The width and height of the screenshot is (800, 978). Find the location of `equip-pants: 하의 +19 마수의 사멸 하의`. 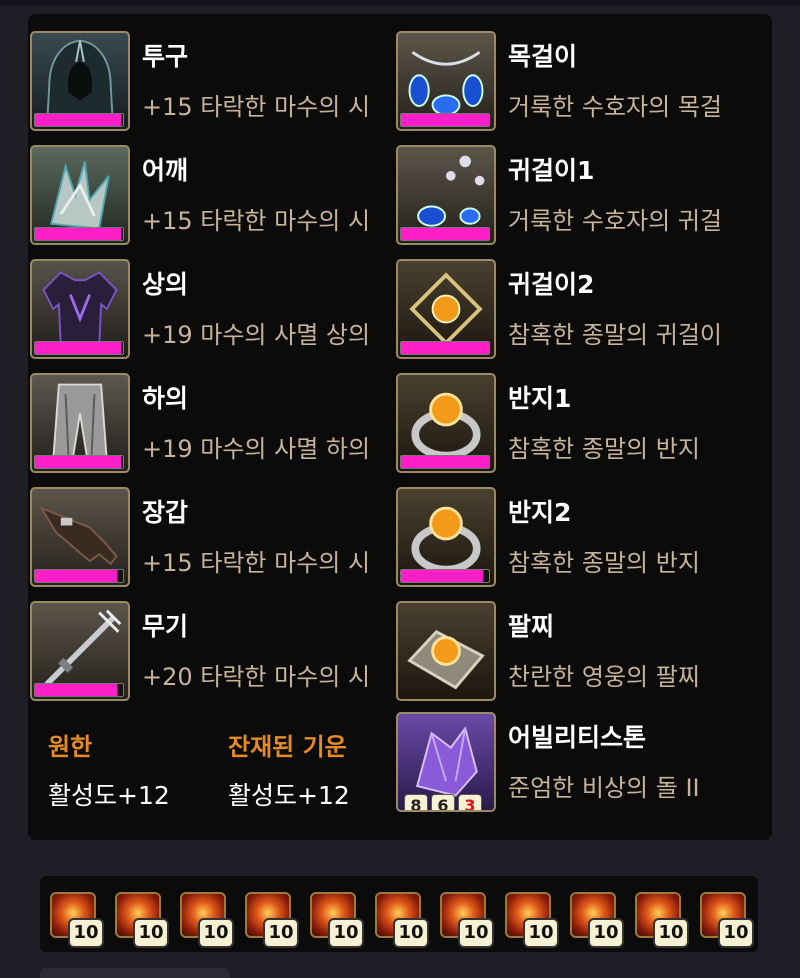

equip-pants: 하의 +19 마수의 사멸 하의 is located at coordinates (210, 425).